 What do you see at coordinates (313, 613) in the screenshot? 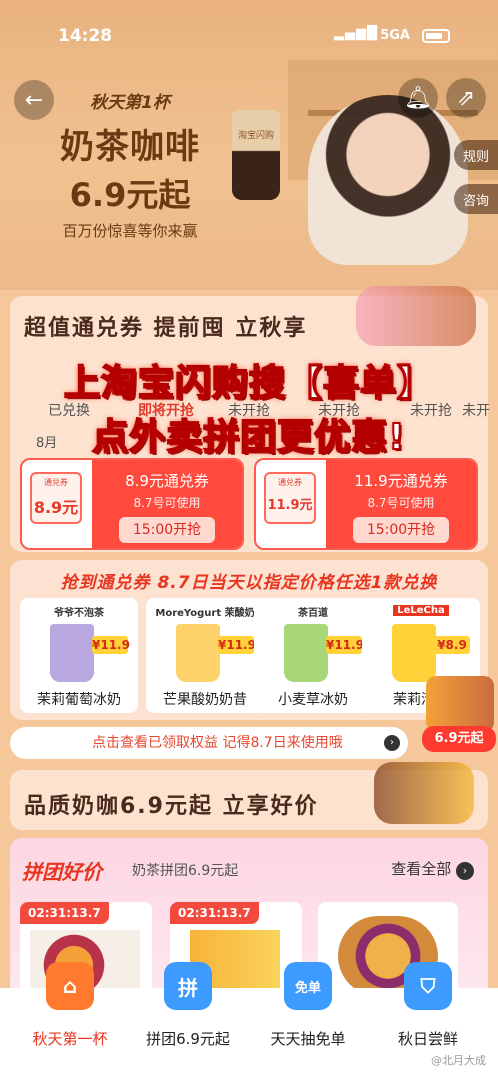
I see `product-brand: 茶百道` at bounding box center [313, 613].